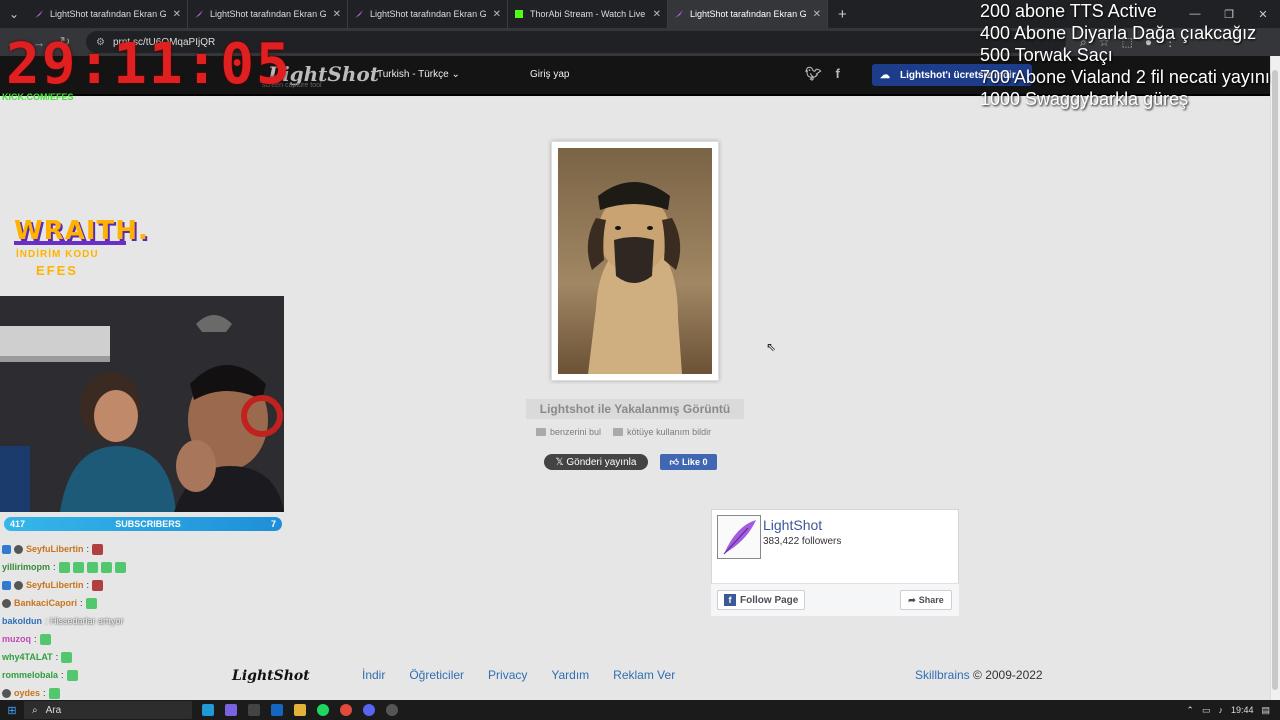 This screenshot has height=720, width=1280. Describe the element at coordinates (507, 675) in the screenshot. I see `footer-link-privacy: Privacy` at that location.